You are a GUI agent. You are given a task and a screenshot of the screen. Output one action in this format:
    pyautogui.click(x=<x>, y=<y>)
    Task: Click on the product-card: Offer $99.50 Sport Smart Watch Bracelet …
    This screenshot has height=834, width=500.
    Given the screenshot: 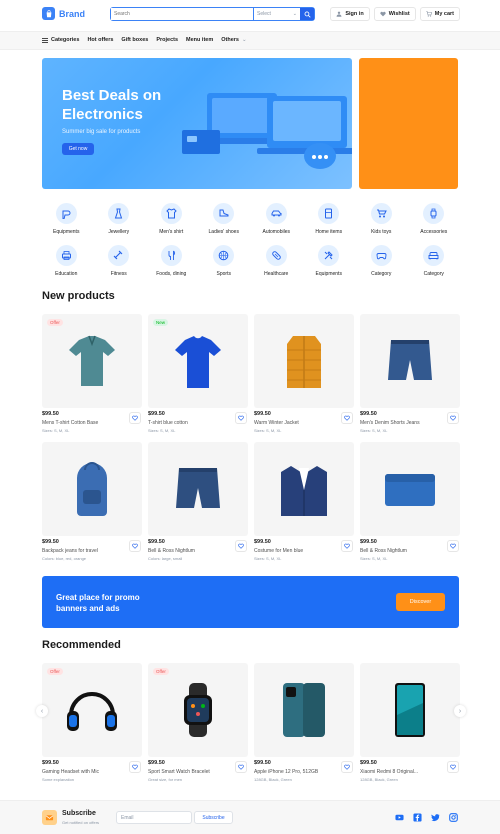 What is the action you would take?
    pyautogui.click(x=198, y=724)
    